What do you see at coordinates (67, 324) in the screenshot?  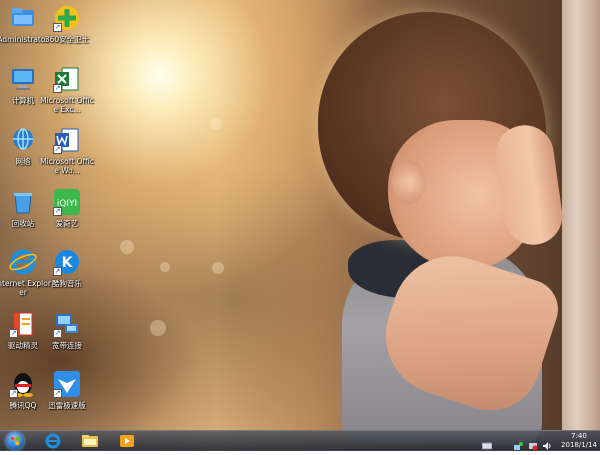 I see `broadband-connection-icon: ↗` at bounding box center [67, 324].